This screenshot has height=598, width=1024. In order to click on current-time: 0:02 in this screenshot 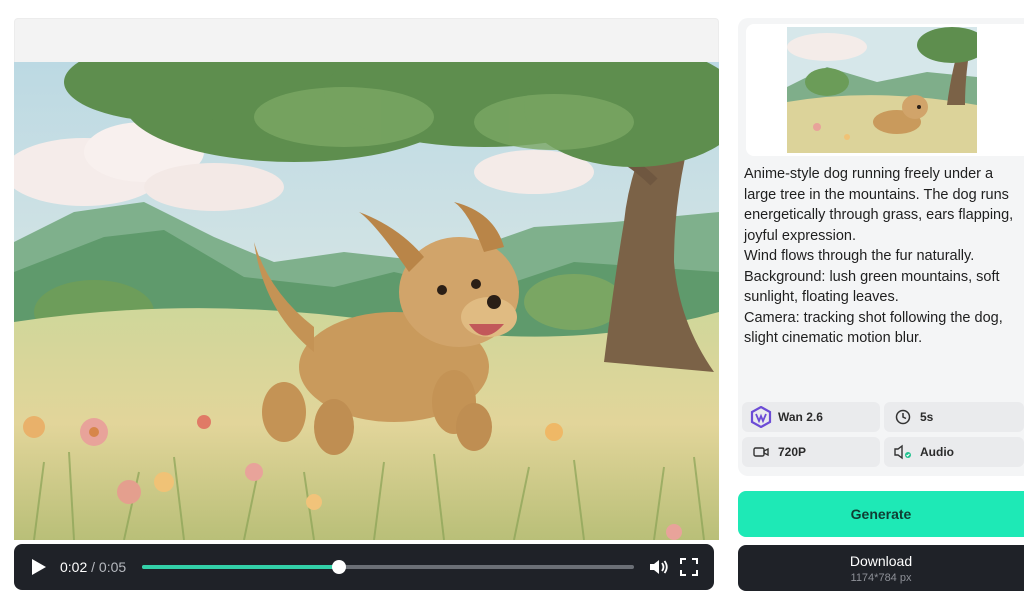, I will do `click(74, 567)`.